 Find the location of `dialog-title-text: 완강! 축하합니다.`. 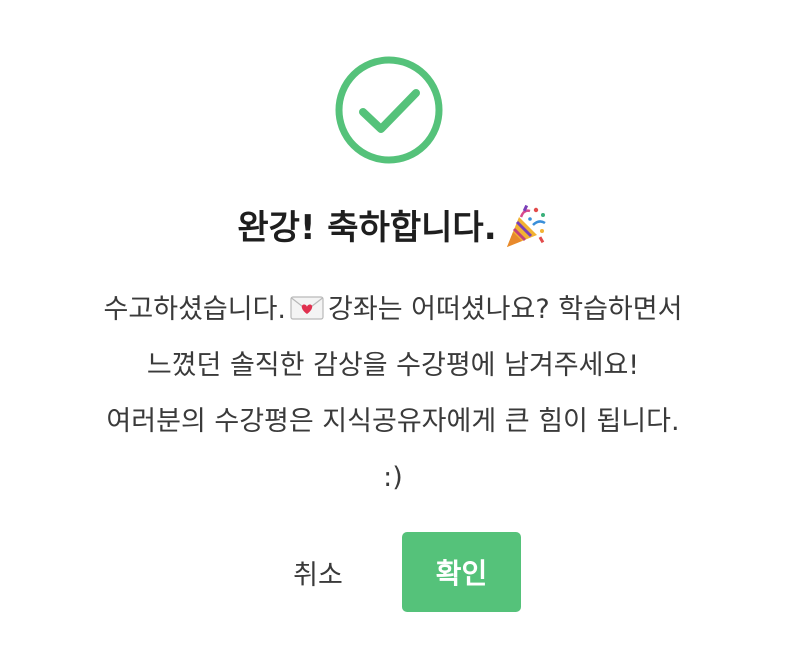

dialog-title-text: 완강! 축하합니다. is located at coordinates (367, 228).